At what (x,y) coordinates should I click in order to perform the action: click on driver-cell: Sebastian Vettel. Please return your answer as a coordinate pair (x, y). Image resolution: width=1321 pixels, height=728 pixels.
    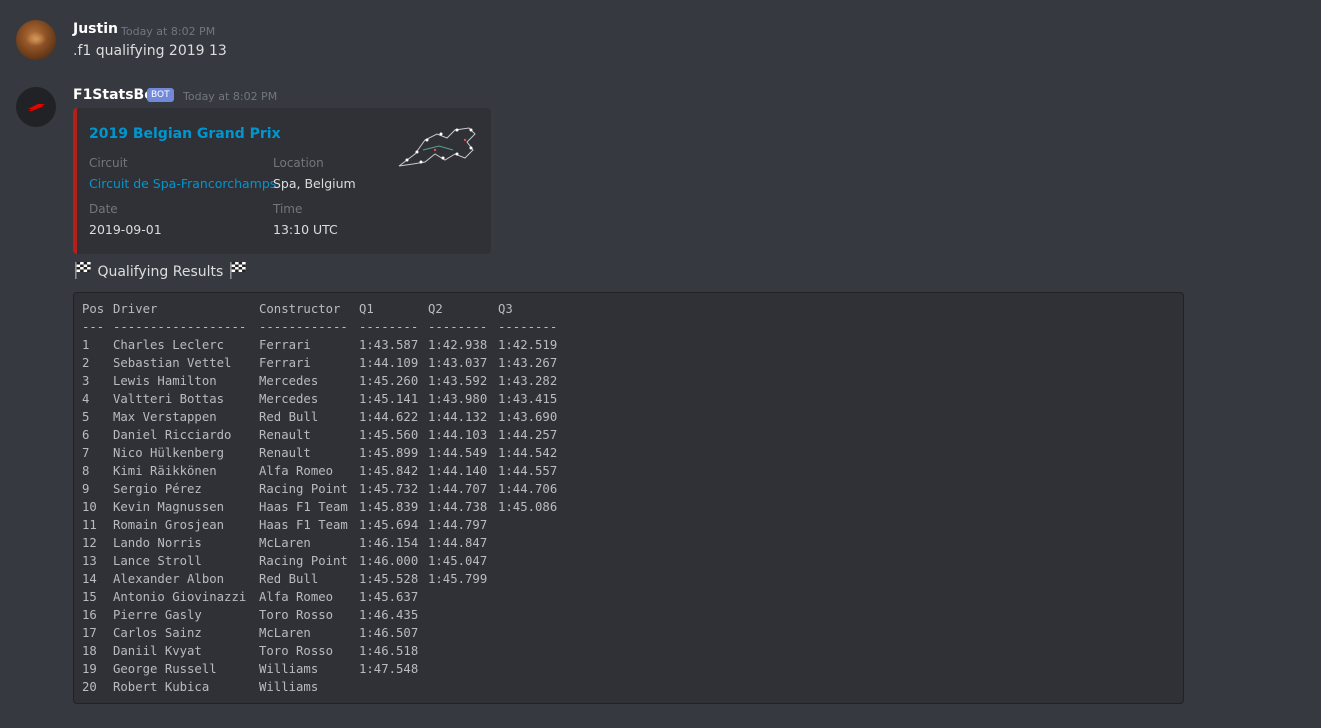
    Looking at the image, I should click on (172, 363).